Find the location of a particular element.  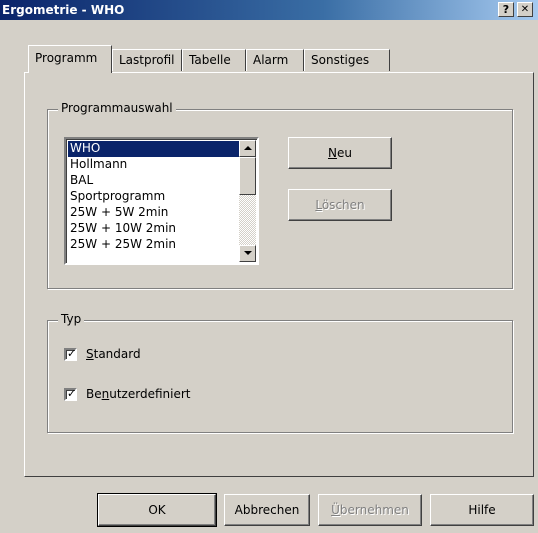

benutzerdefiniert-checkbox: ✓ is located at coordinates (70, 394).